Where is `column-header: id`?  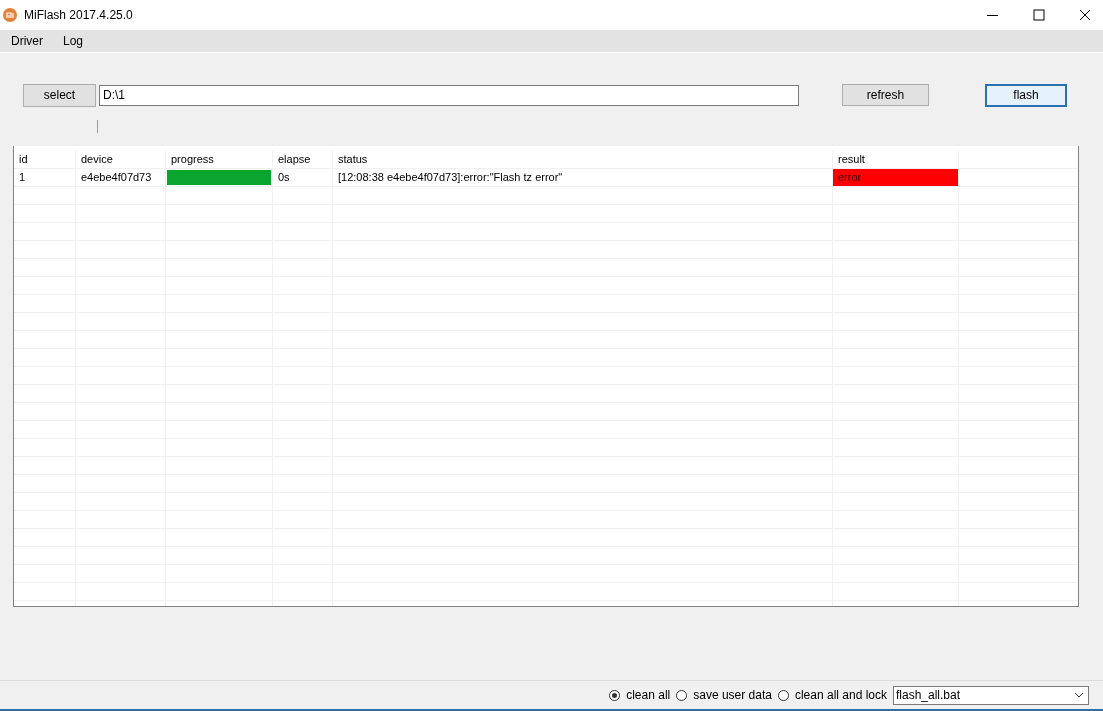
column-header: id is located at coordinates (45, 159).